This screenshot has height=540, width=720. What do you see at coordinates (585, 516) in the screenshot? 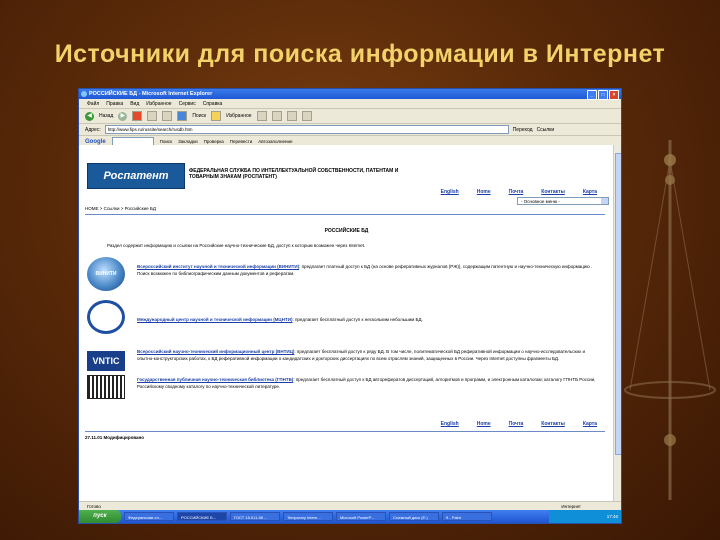
I see `system-tray-clock: 17:46` at bounding box center [585, 516].